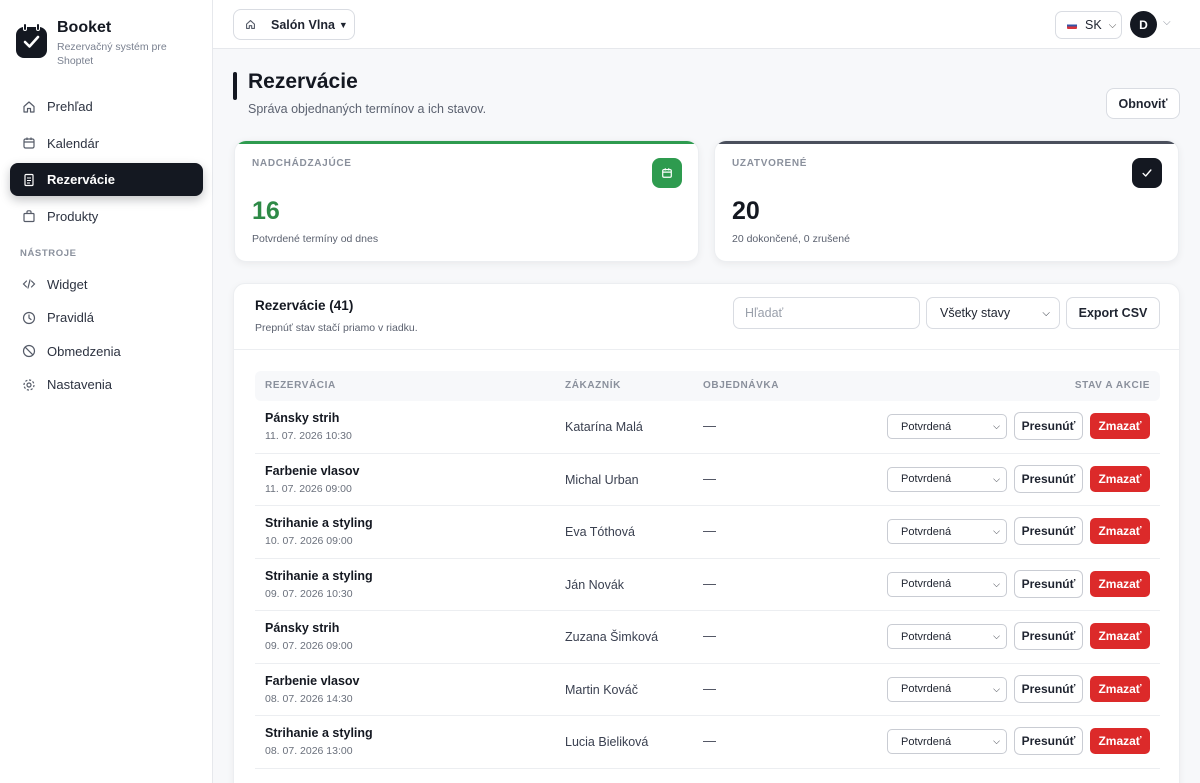  I want to click on reservation-datetime: 08. 07. 2026 13:00, so click(309, 751).